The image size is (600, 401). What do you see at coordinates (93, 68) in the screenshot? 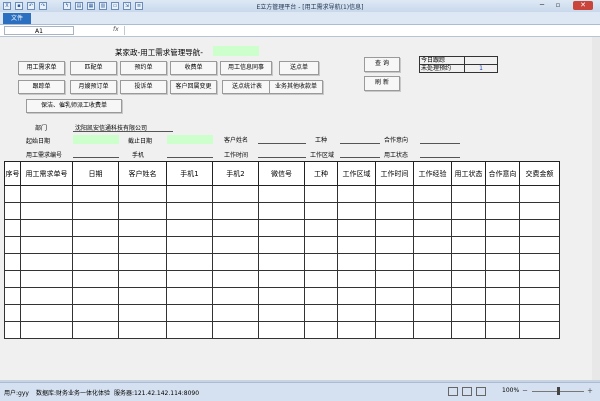
I see `match-order-button: 匹配单` at bounding box center [93, 68].